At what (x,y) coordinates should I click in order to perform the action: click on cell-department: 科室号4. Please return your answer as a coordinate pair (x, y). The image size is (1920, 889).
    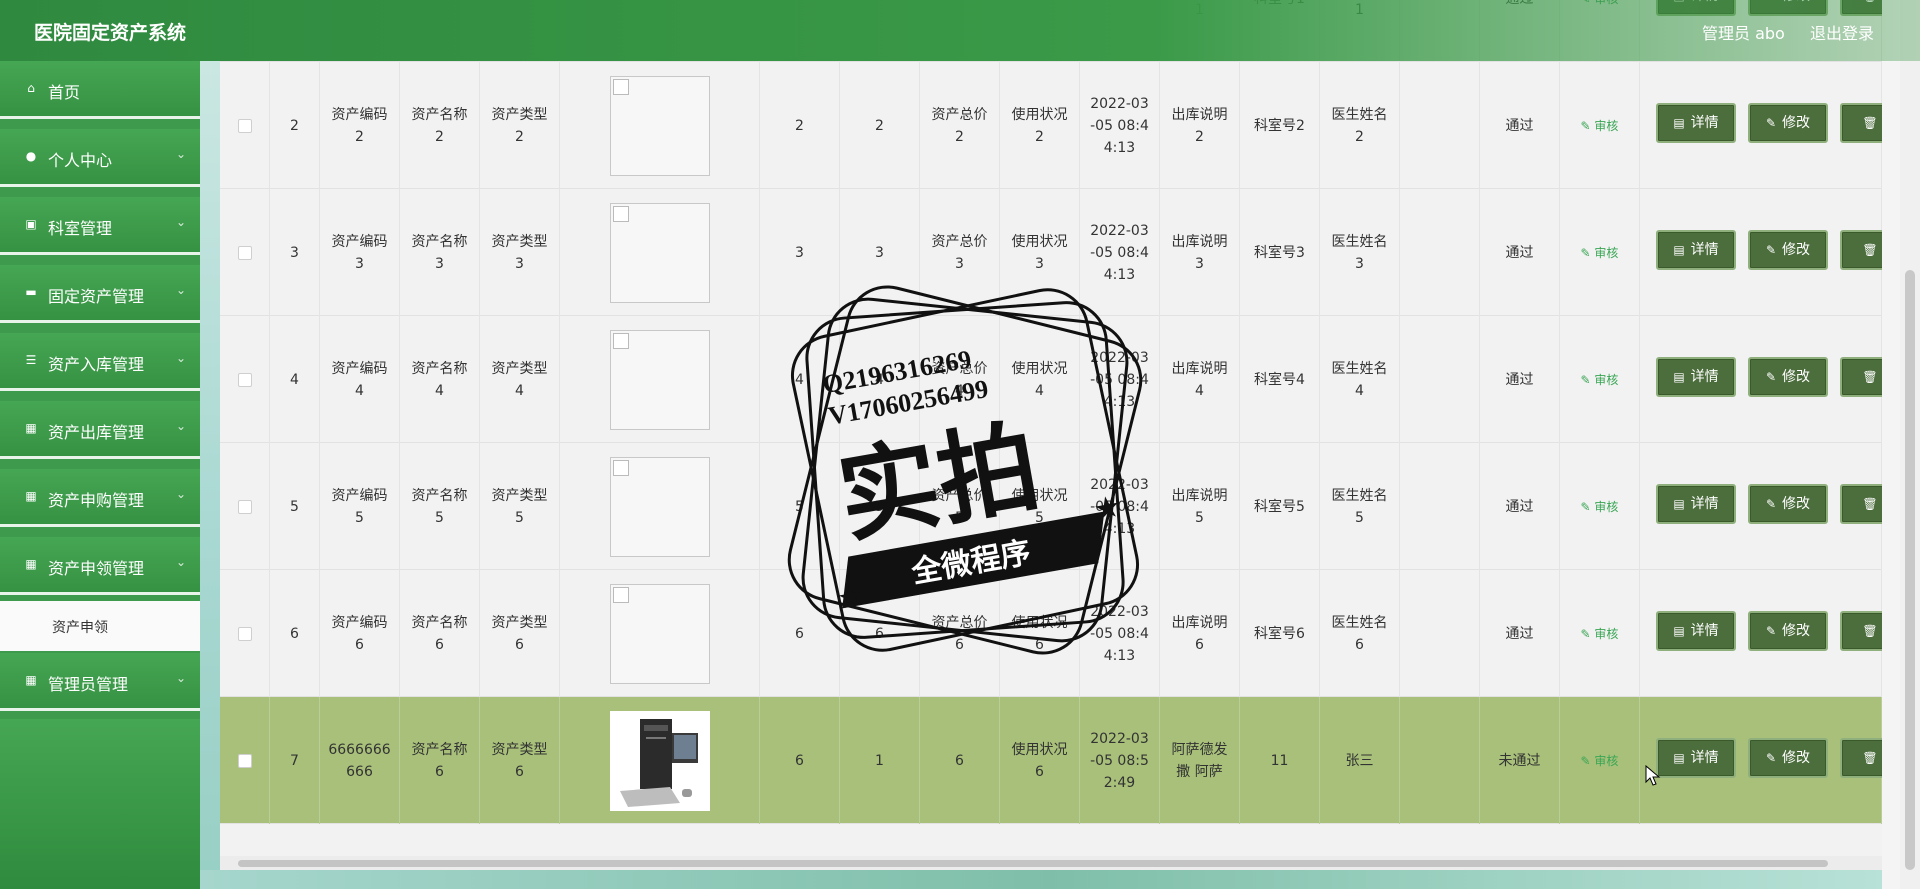
    Looking at the image, I should click on (1280, 379).